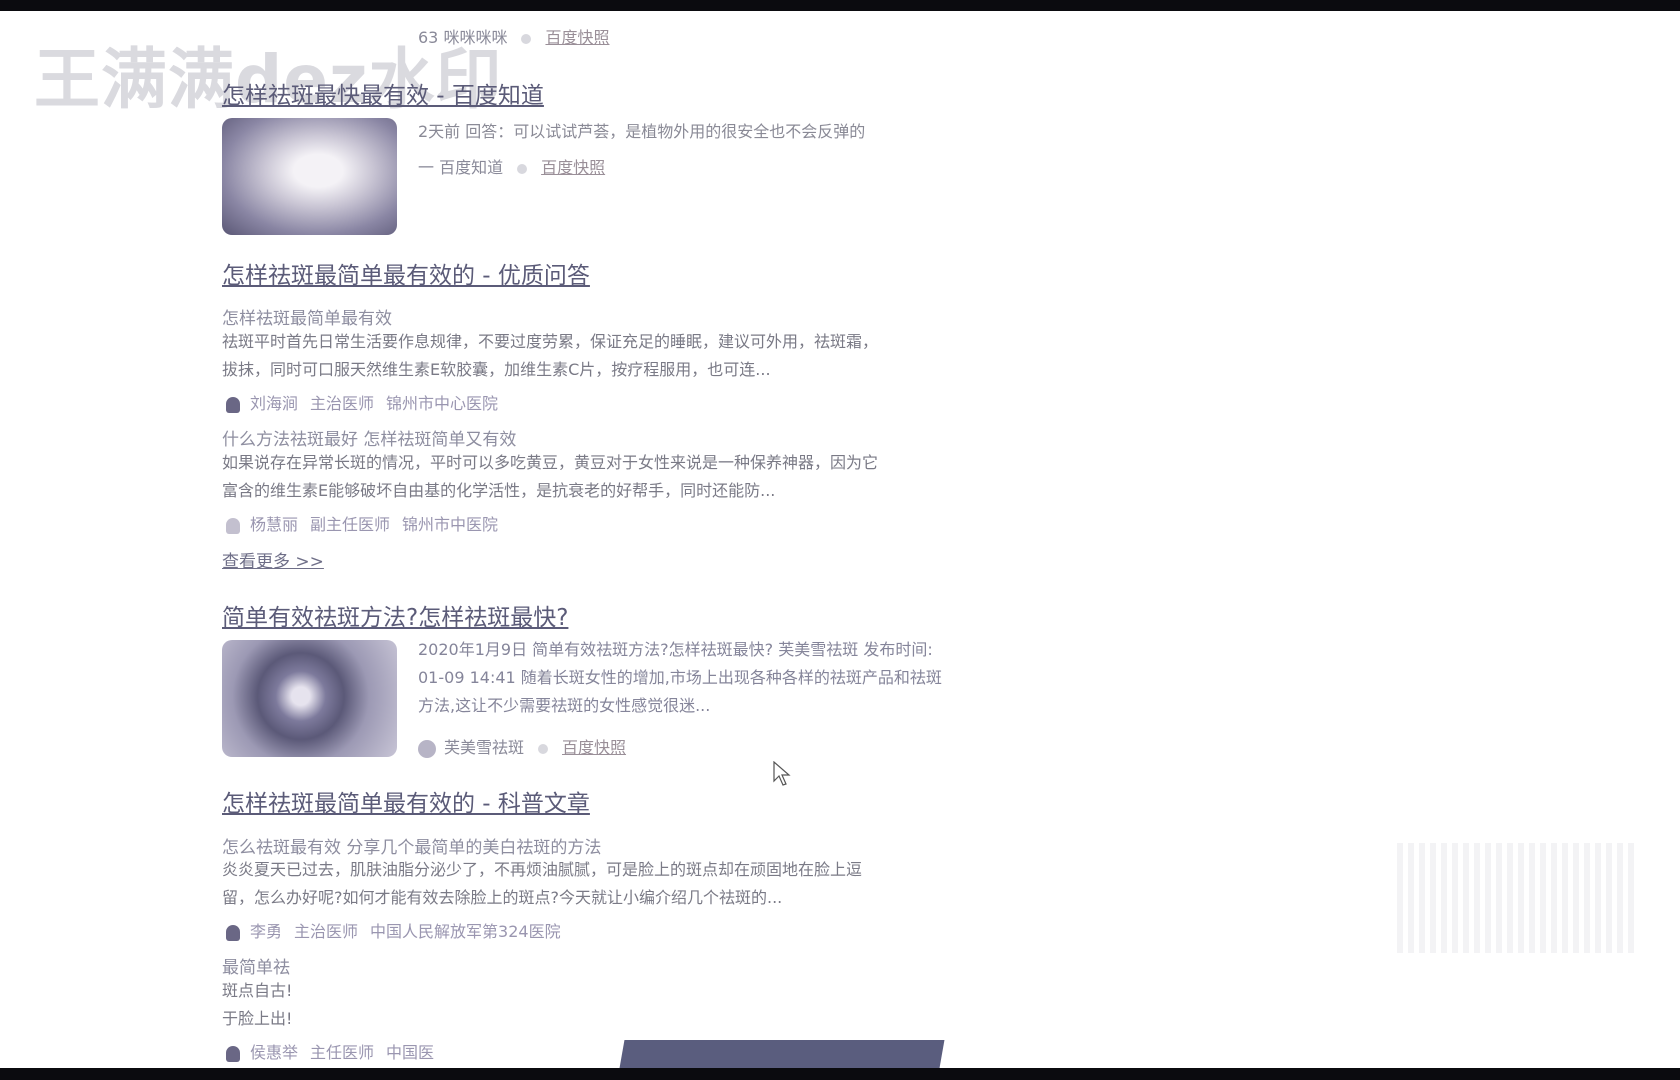 The image size is (1680, 1080). I want to click on author-hospital: 中国医, so click(410, 1052).